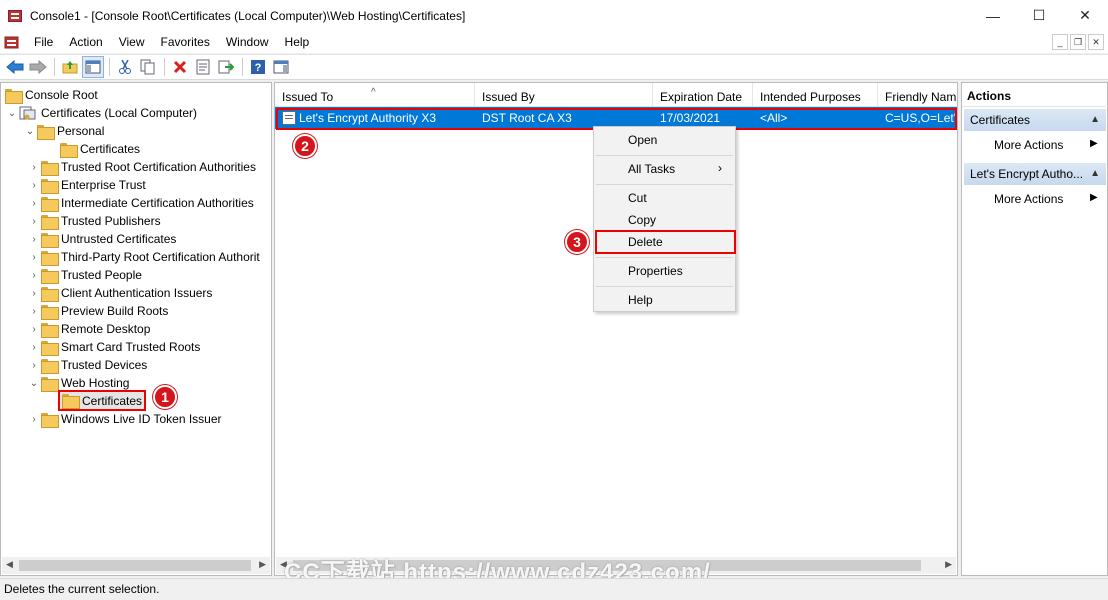 Image resolution: width=1108 pixels, height=600 pixels. Describe the element at coordinates (375, 95) in the screenshot. I see `column-header-issued-to: Issued To ^` at that location.